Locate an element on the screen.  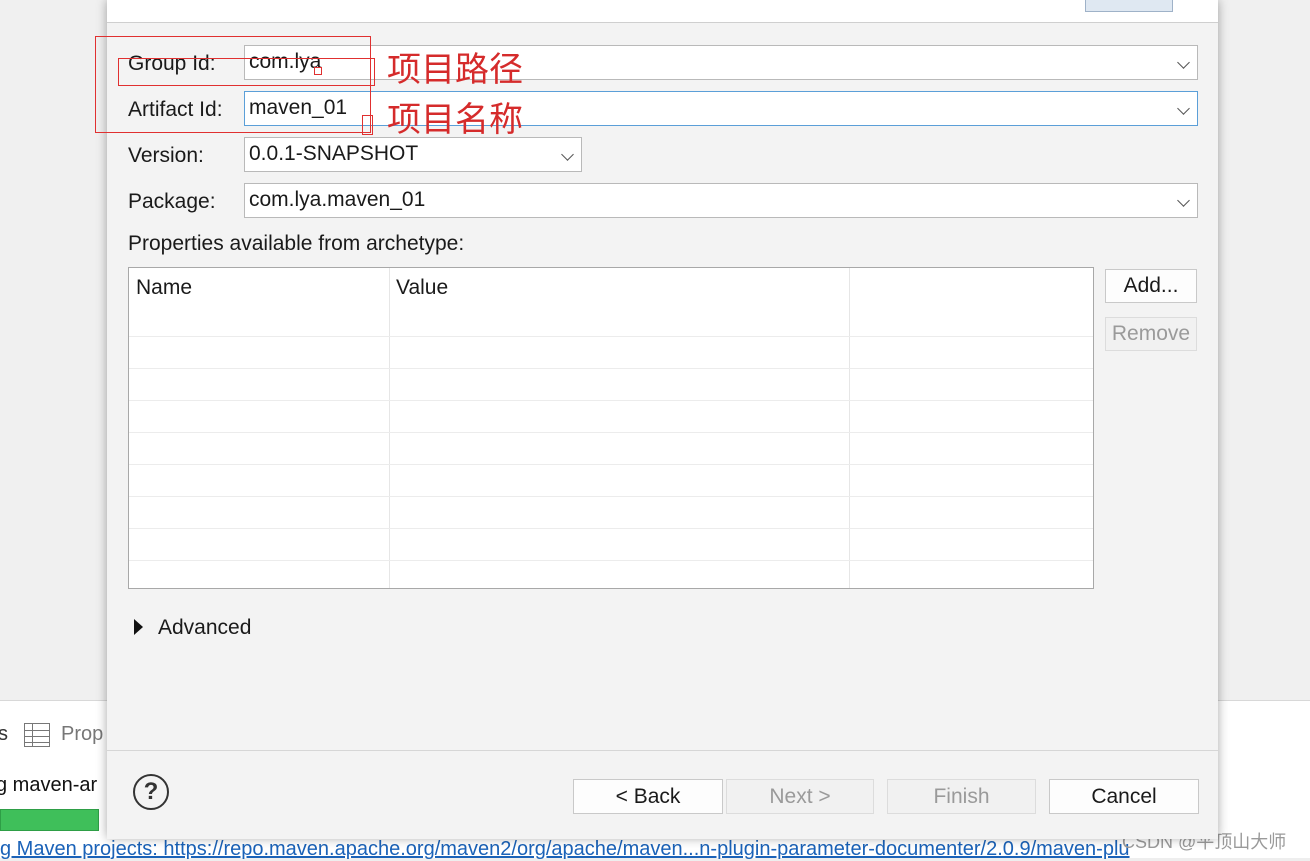
cancel-button: Cancel is located at coordinates (1124, 796).